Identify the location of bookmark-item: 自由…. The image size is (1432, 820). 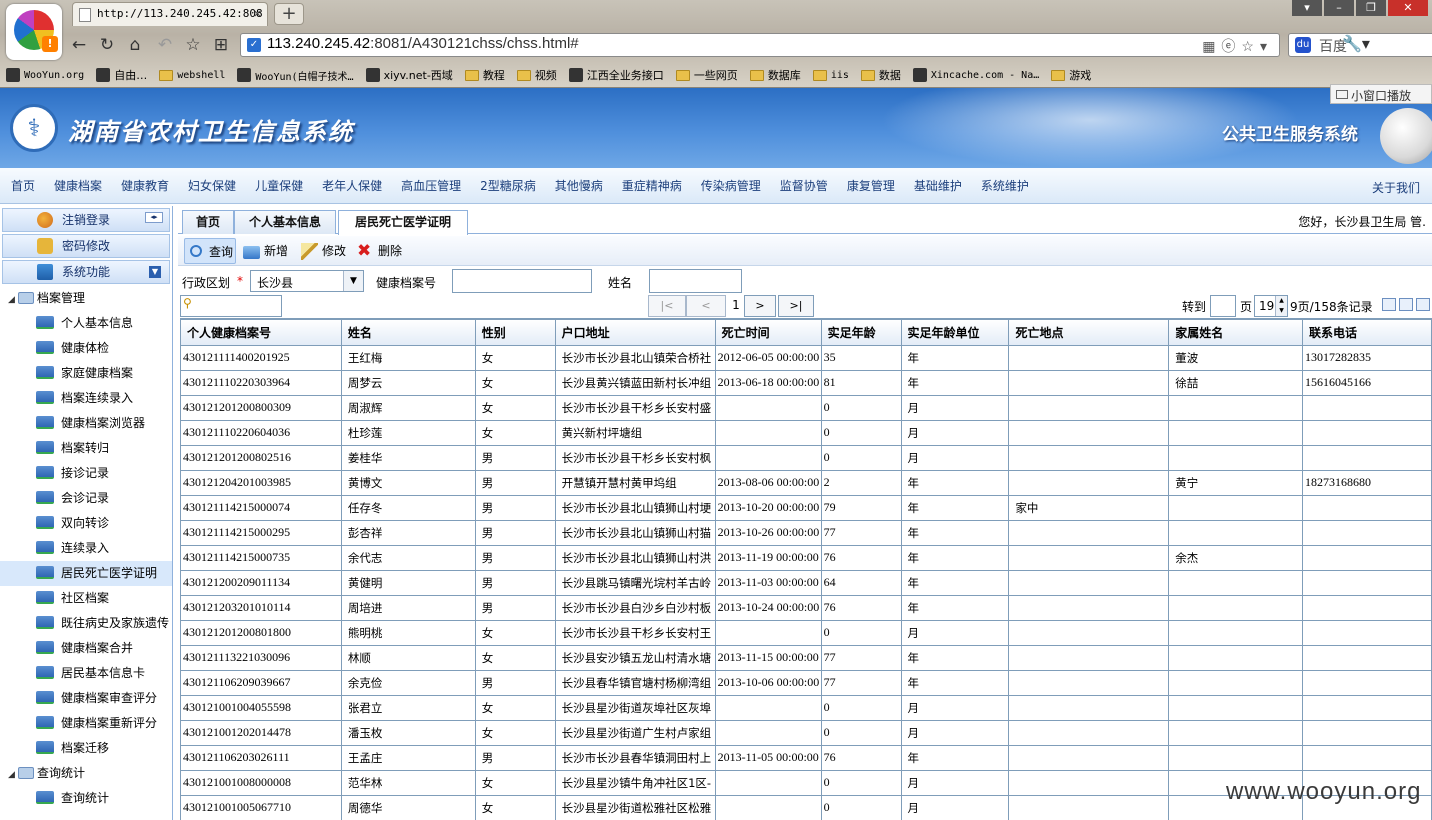
(121, 75).